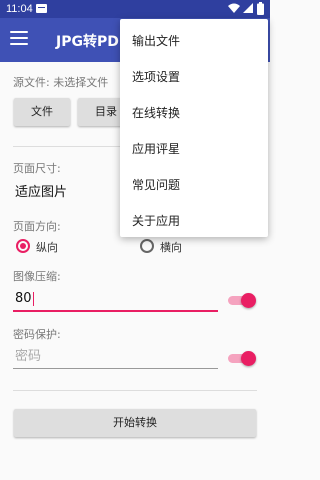  I want to click on compression-input: 80, so click(115, 300).